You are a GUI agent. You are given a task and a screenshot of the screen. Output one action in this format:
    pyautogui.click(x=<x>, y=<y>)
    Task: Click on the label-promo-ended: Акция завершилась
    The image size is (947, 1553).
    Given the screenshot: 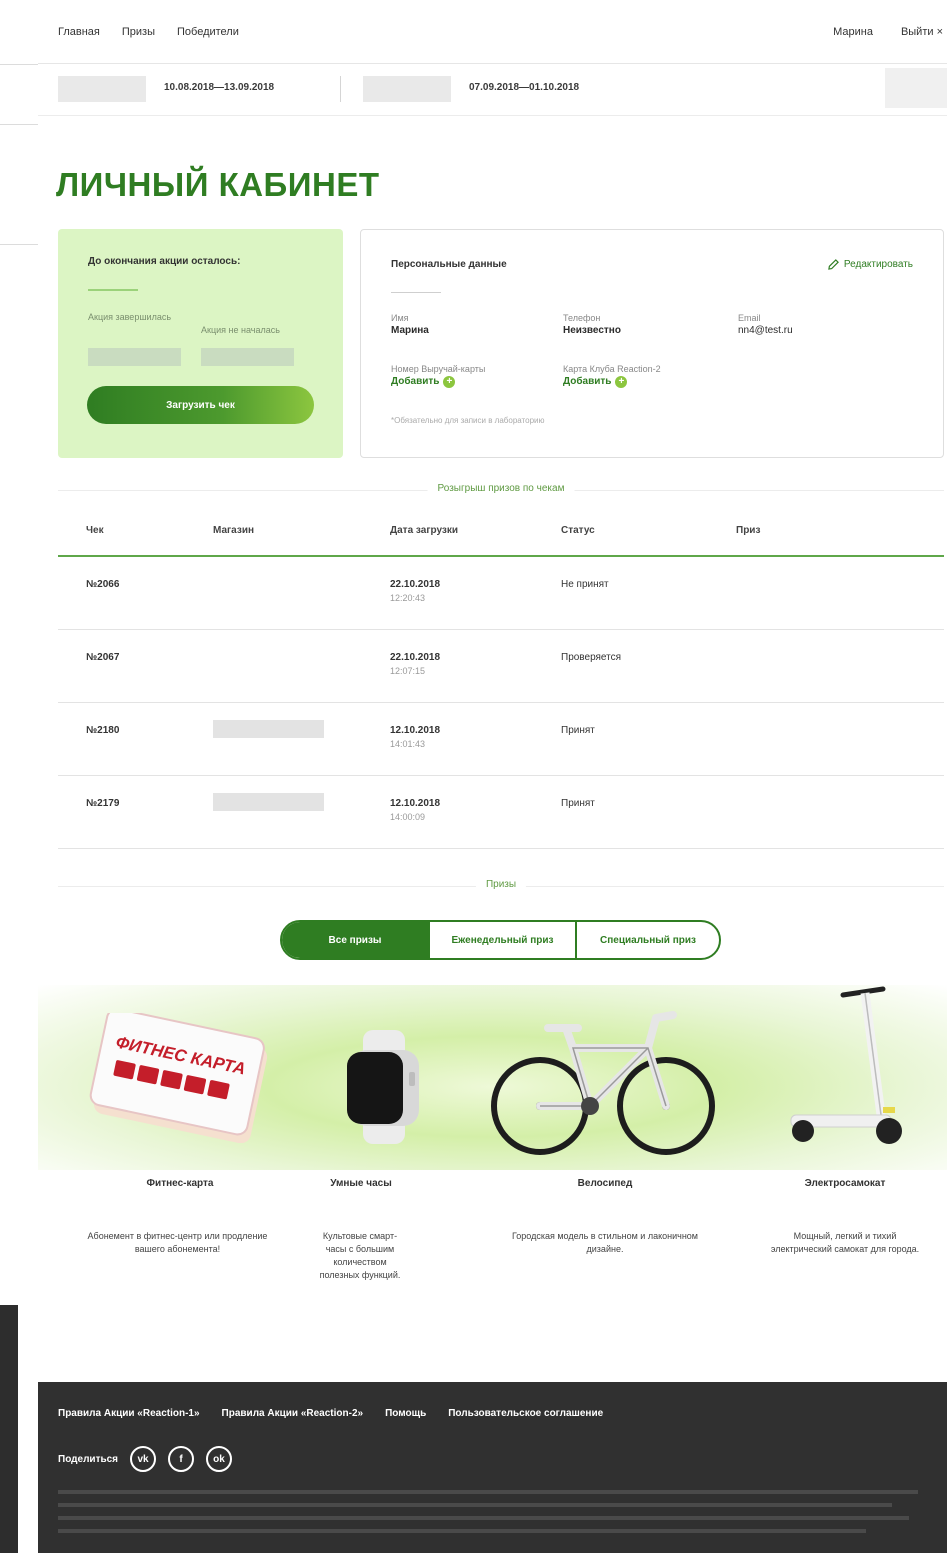 What is the action you would take?
    pyautogui.click(x=130, y=317)
    